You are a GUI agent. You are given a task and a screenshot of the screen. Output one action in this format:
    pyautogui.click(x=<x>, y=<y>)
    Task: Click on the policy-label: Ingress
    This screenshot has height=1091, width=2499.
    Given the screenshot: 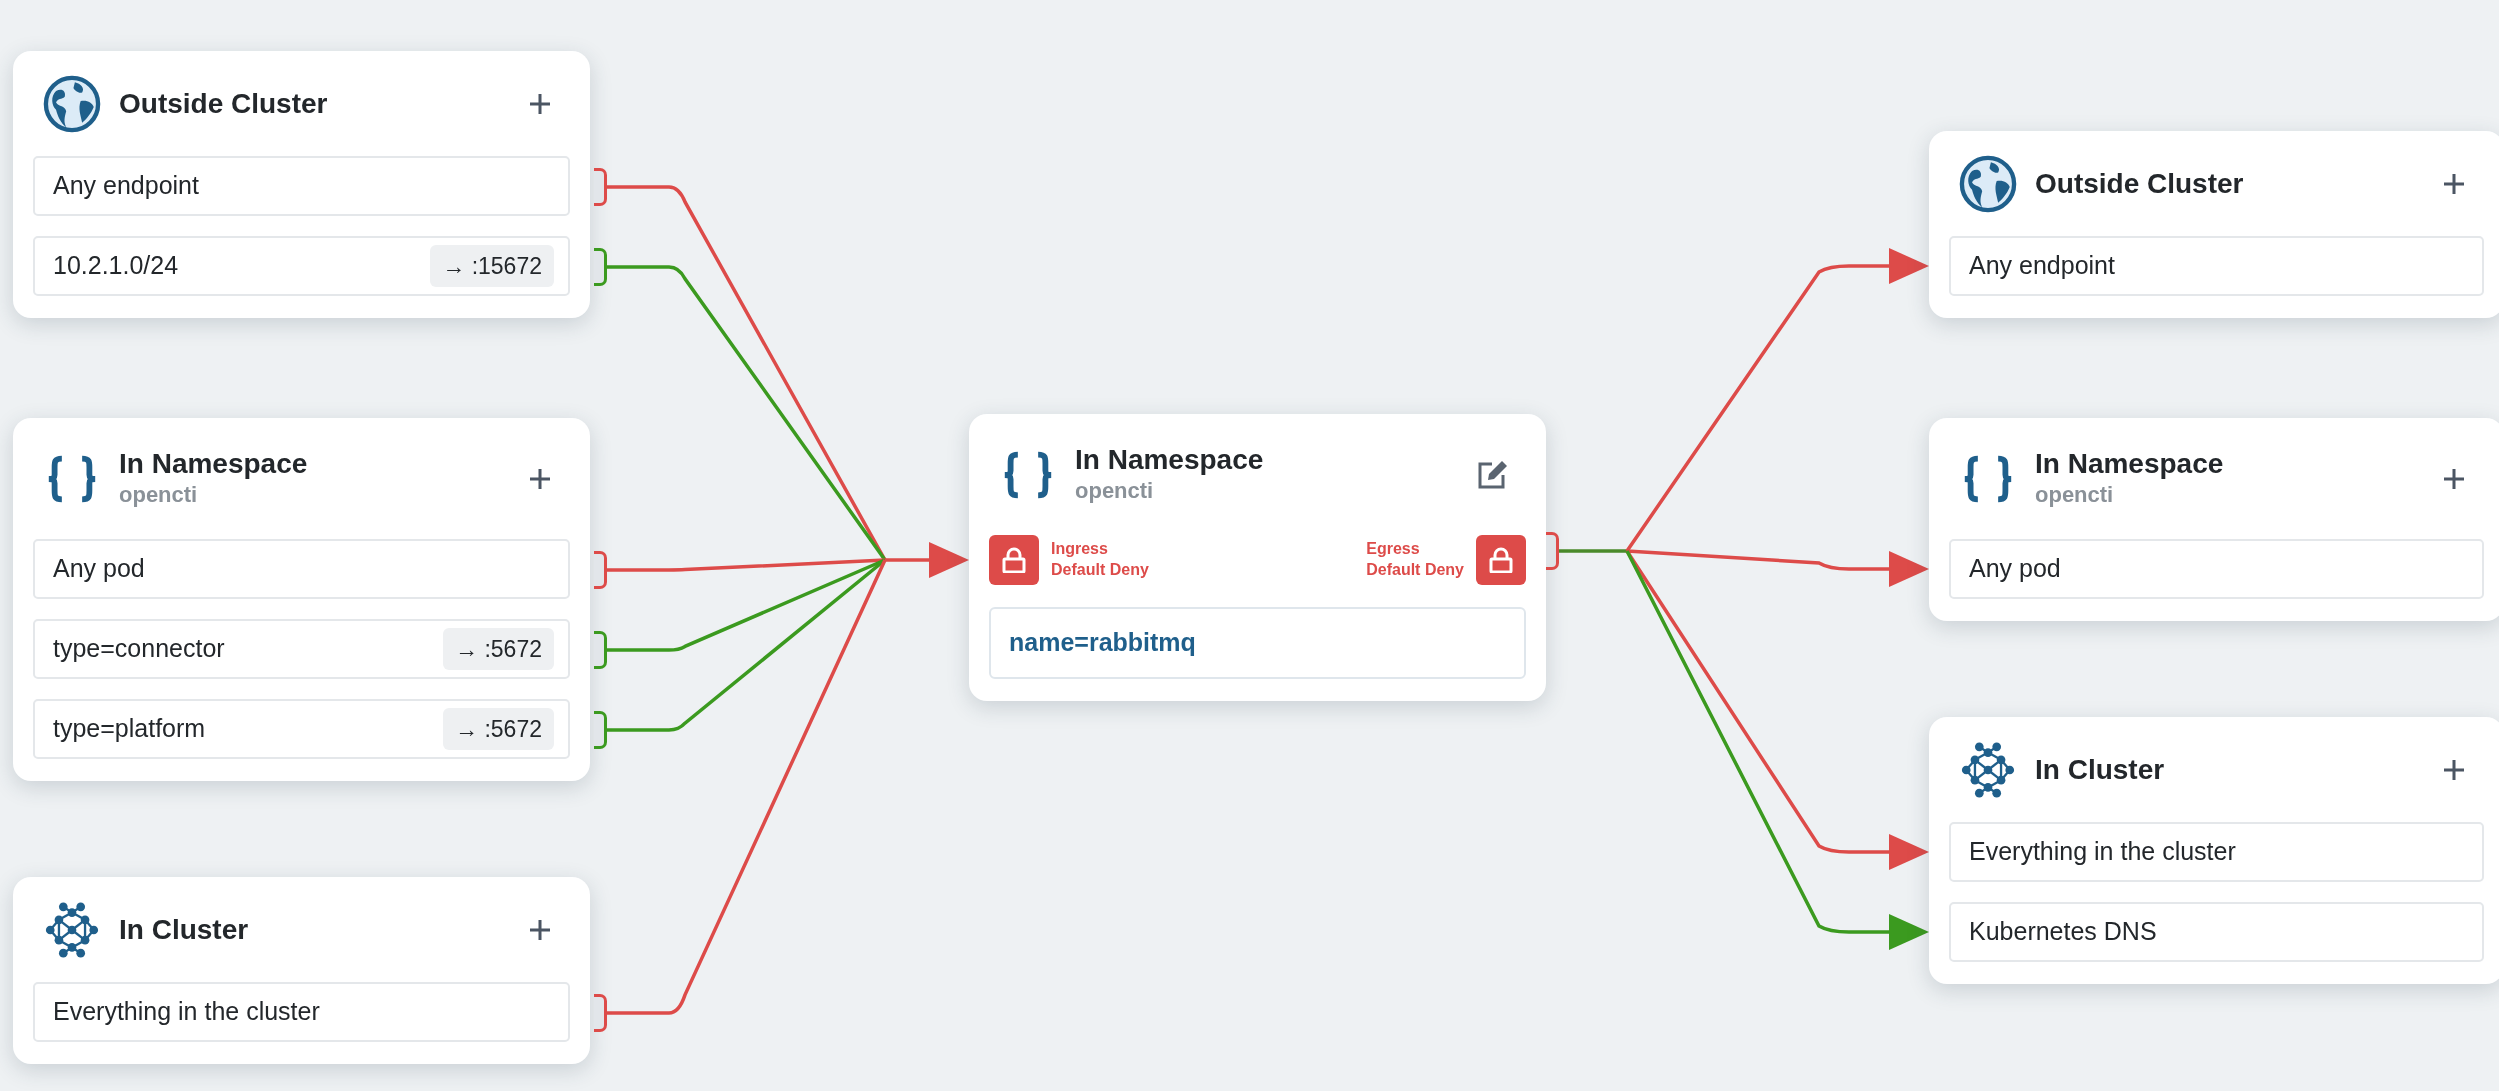 What is the action you would take?
    pyautogui.click(x=1080, y=549)
    